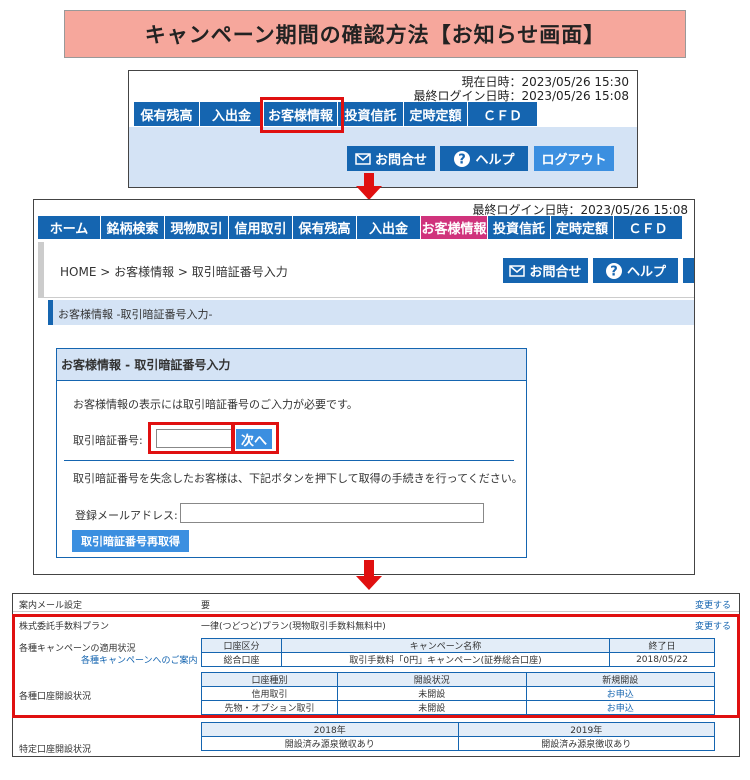 Image resolution: width=750 pixels, height=780 pixels. Describe the element at coordinates (291, 365) in the screenshot. I see `box-title: お客様情報 - 取引暗証番号入力` at that location.